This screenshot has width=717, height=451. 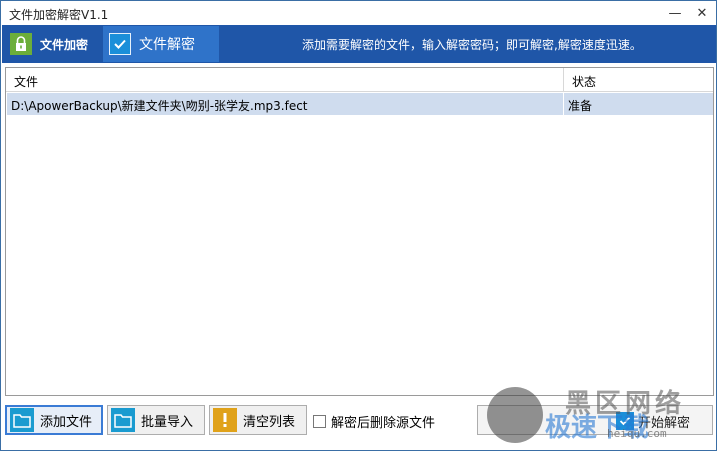 What do you see at coordinates (360, 104) in the screenshot?
I see `table-row: D:\ApowerBackup\新建文件夹\吻别-张学友.mp3.fect 准备` at bounding box center [360, 104].